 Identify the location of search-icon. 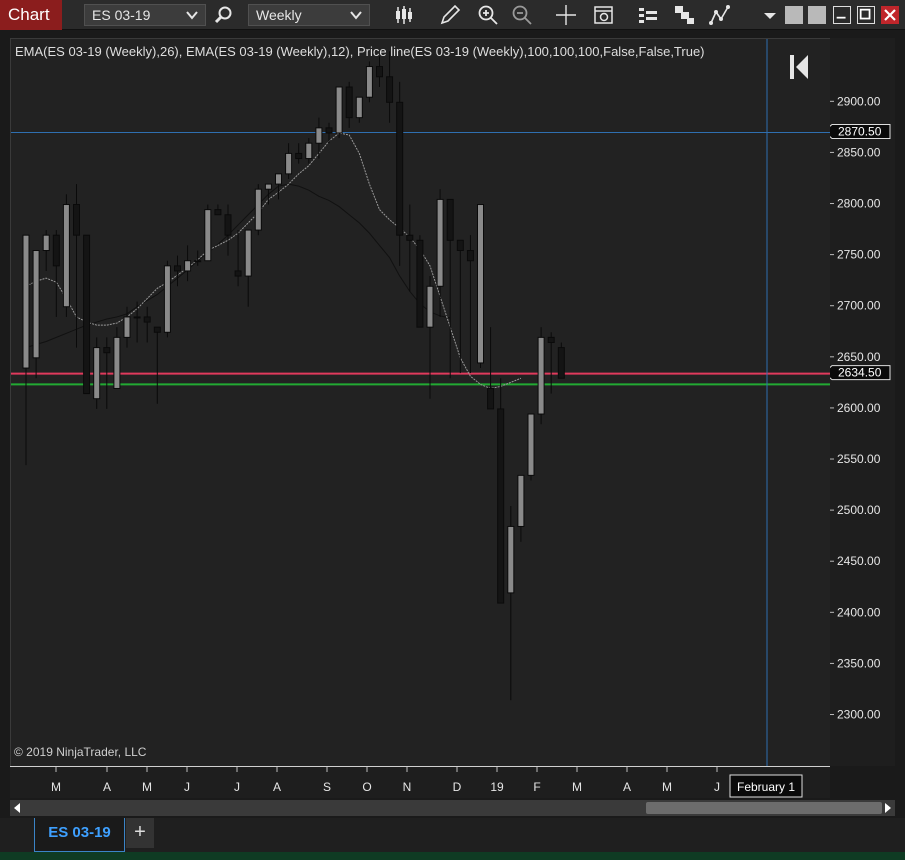
(224, 15).